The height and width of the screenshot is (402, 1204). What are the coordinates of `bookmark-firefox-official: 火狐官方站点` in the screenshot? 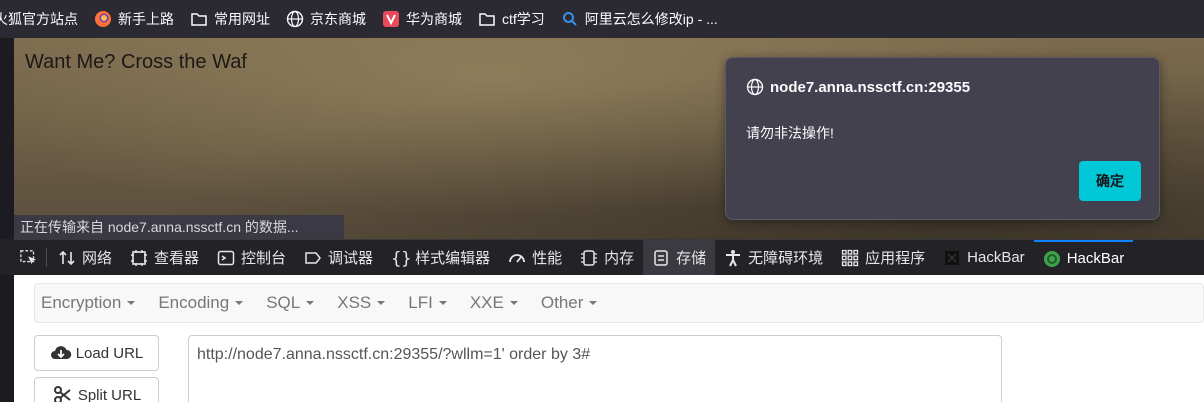 It's located at (39, 19).